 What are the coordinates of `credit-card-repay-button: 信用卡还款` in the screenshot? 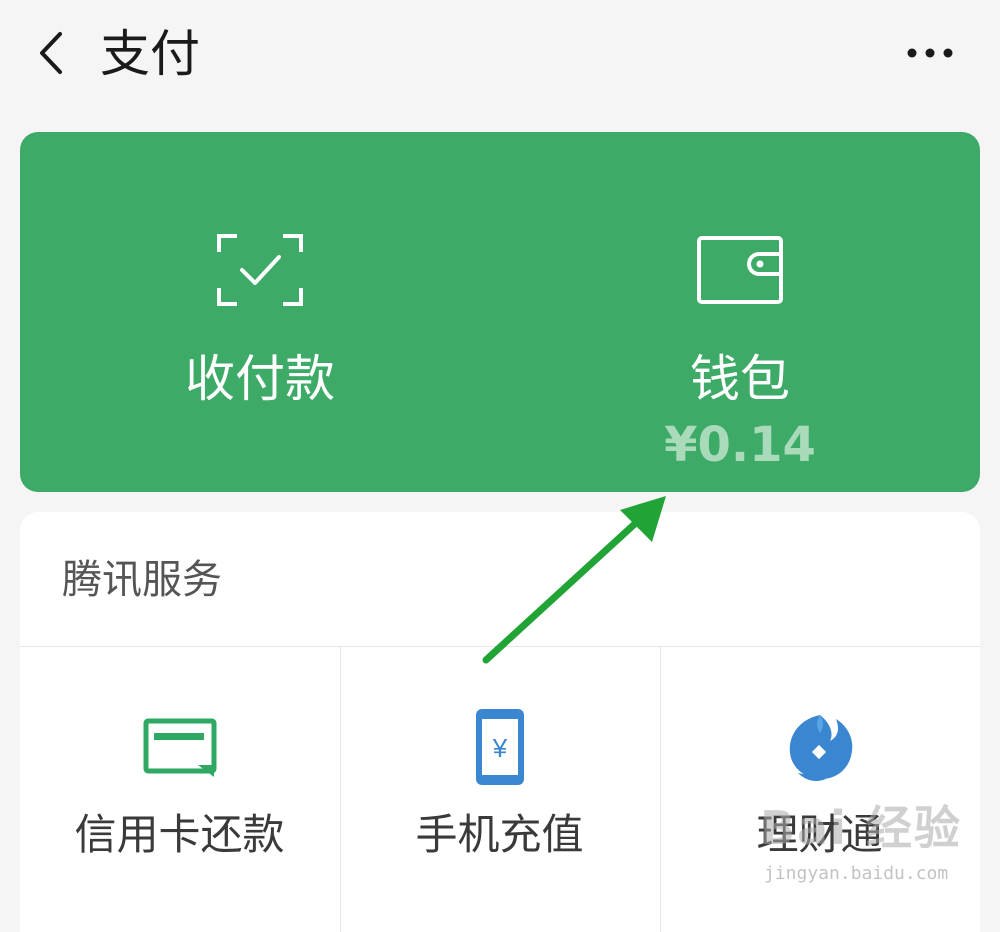 It's located at (179, 789).